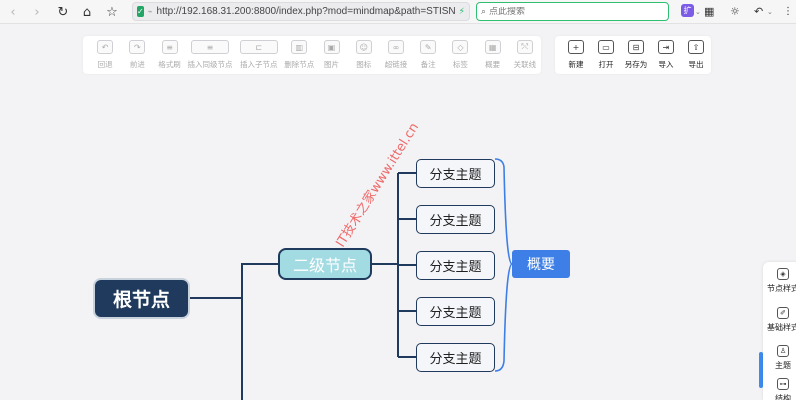 Image resolution: width=796 pixels, height=400 pixels. I want to click on branch-leaf-connectors, so click(407, 265).